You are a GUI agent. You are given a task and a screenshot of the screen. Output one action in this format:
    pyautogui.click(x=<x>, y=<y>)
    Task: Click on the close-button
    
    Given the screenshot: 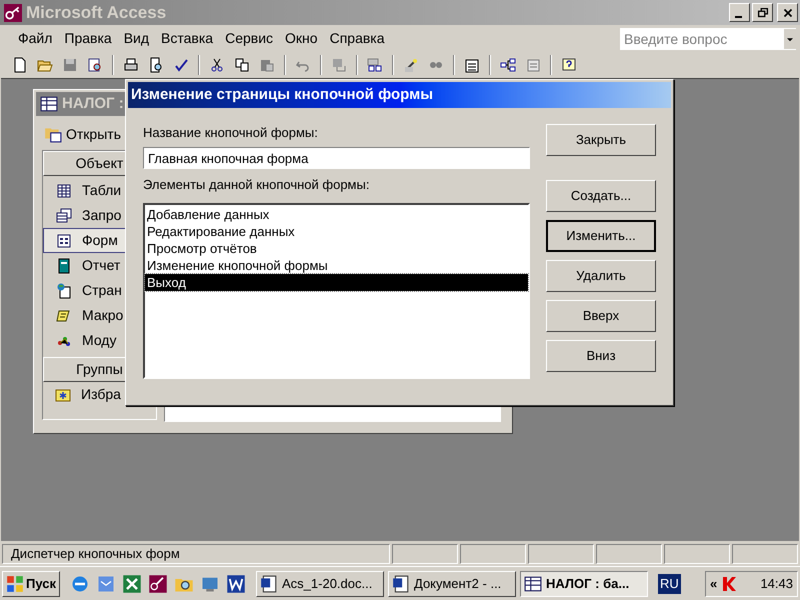 What is the action you would take?
    pyautogui.click(x=787, y=12)
    